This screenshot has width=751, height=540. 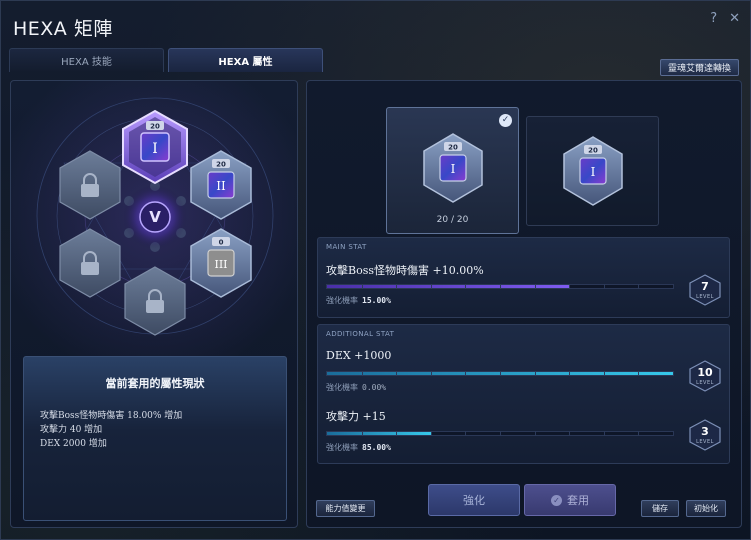 I want to click on tab-bar: HEXA 技能 HEXA 屬性, so click(x=166, y=60).